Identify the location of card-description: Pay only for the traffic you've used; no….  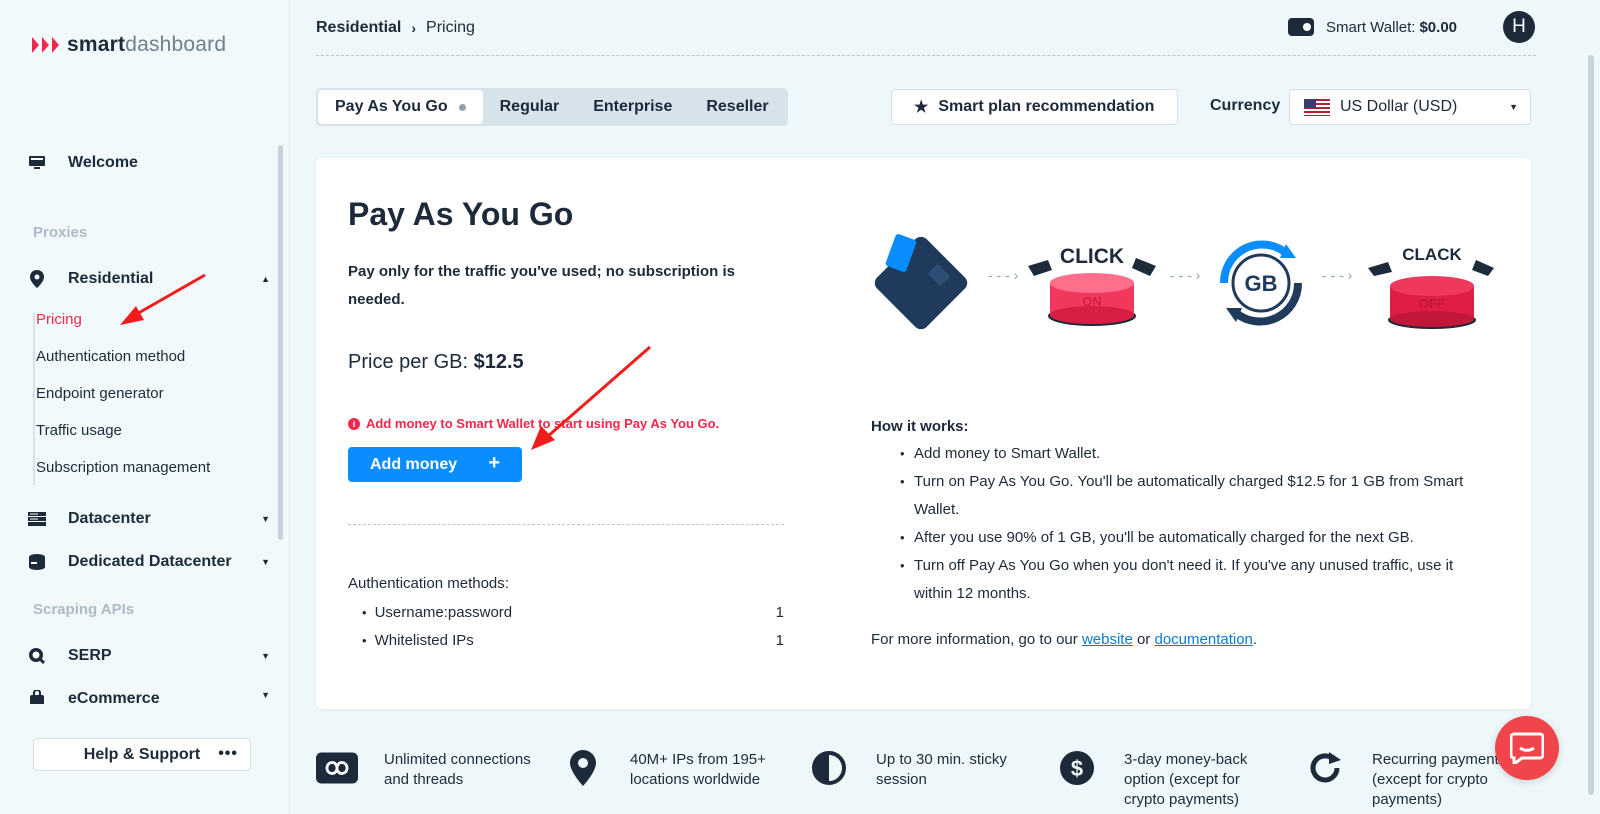
(541, 285).